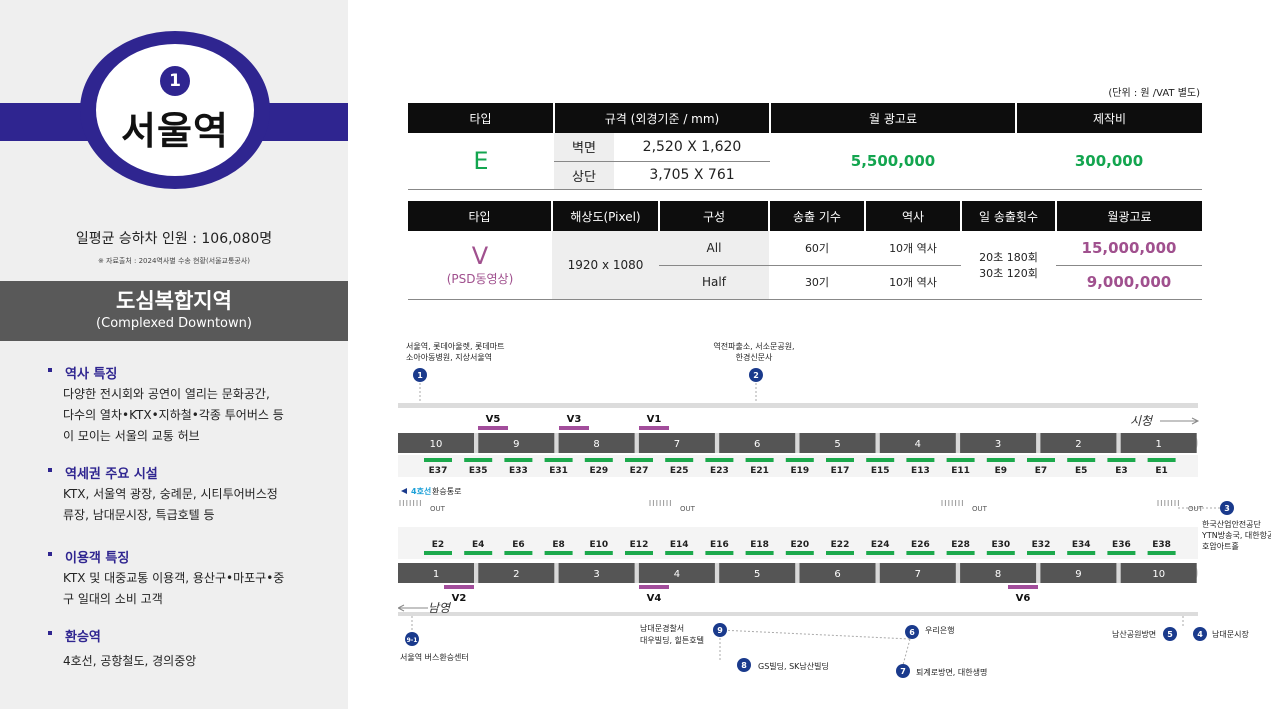 This screenshot has height=709, width=1271. What do you see at coordinates (714, 248) in the screenshot?
I see `mode-all: All` at bounding box center [714, 248].